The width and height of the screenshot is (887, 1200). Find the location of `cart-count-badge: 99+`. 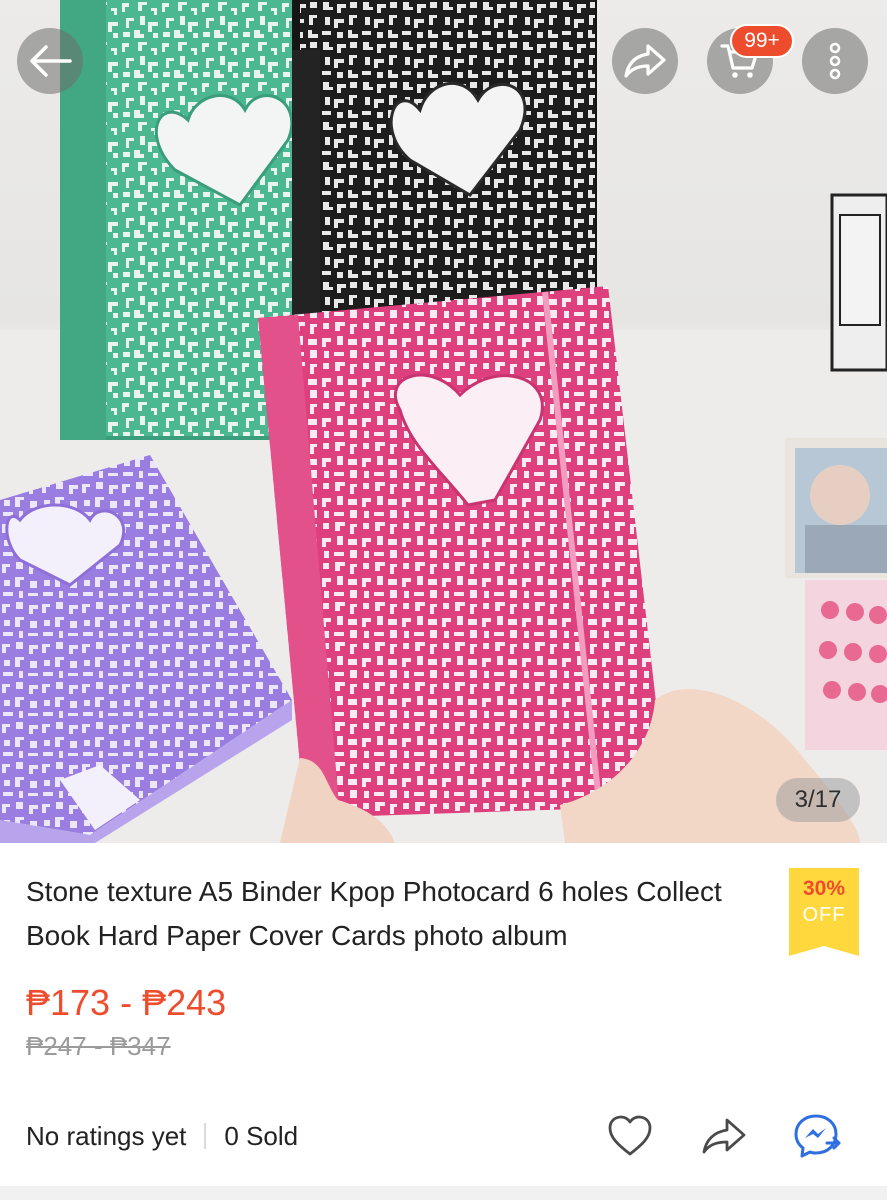

cart-count-badge: 99+ is located at coordinates (762, 41).